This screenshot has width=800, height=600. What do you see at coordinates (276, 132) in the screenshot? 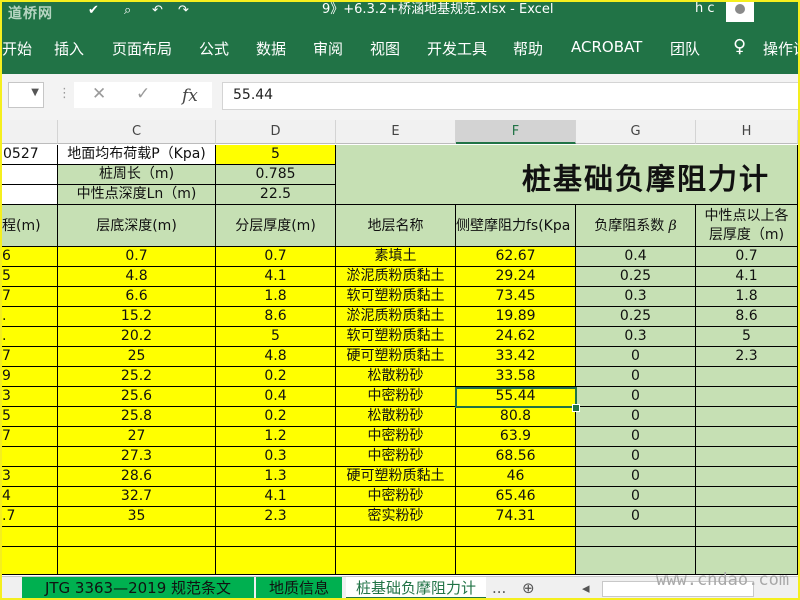
I see `column-header-d: D` at bounding box center [276, 132].